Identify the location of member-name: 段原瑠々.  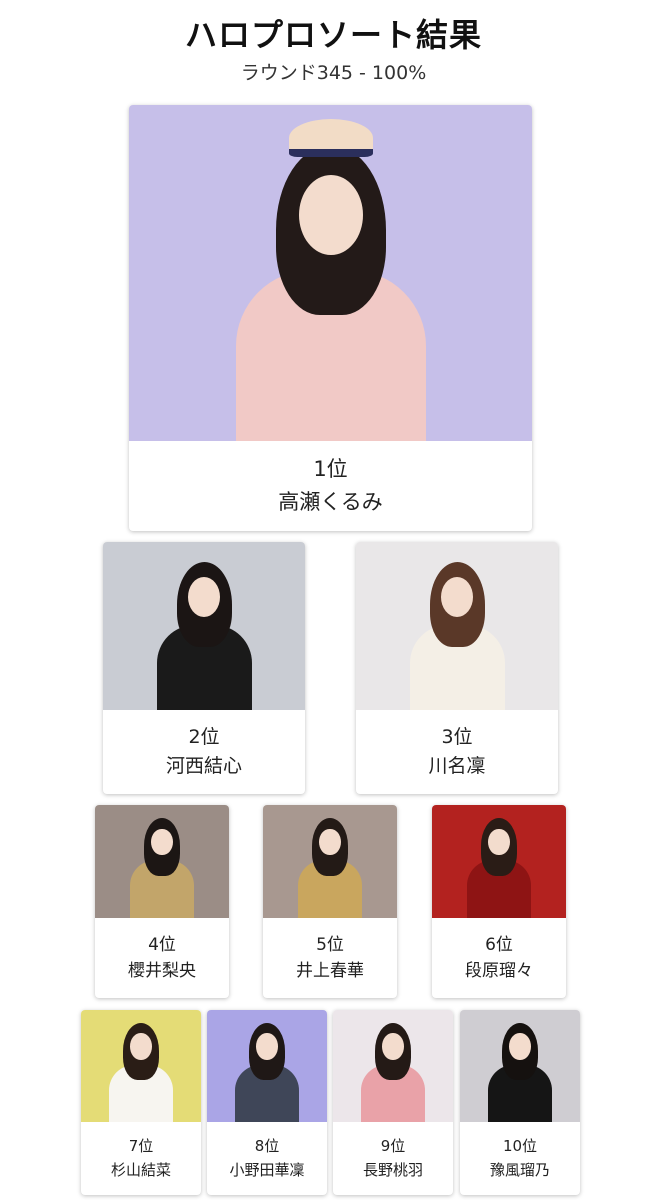
(499, 971).